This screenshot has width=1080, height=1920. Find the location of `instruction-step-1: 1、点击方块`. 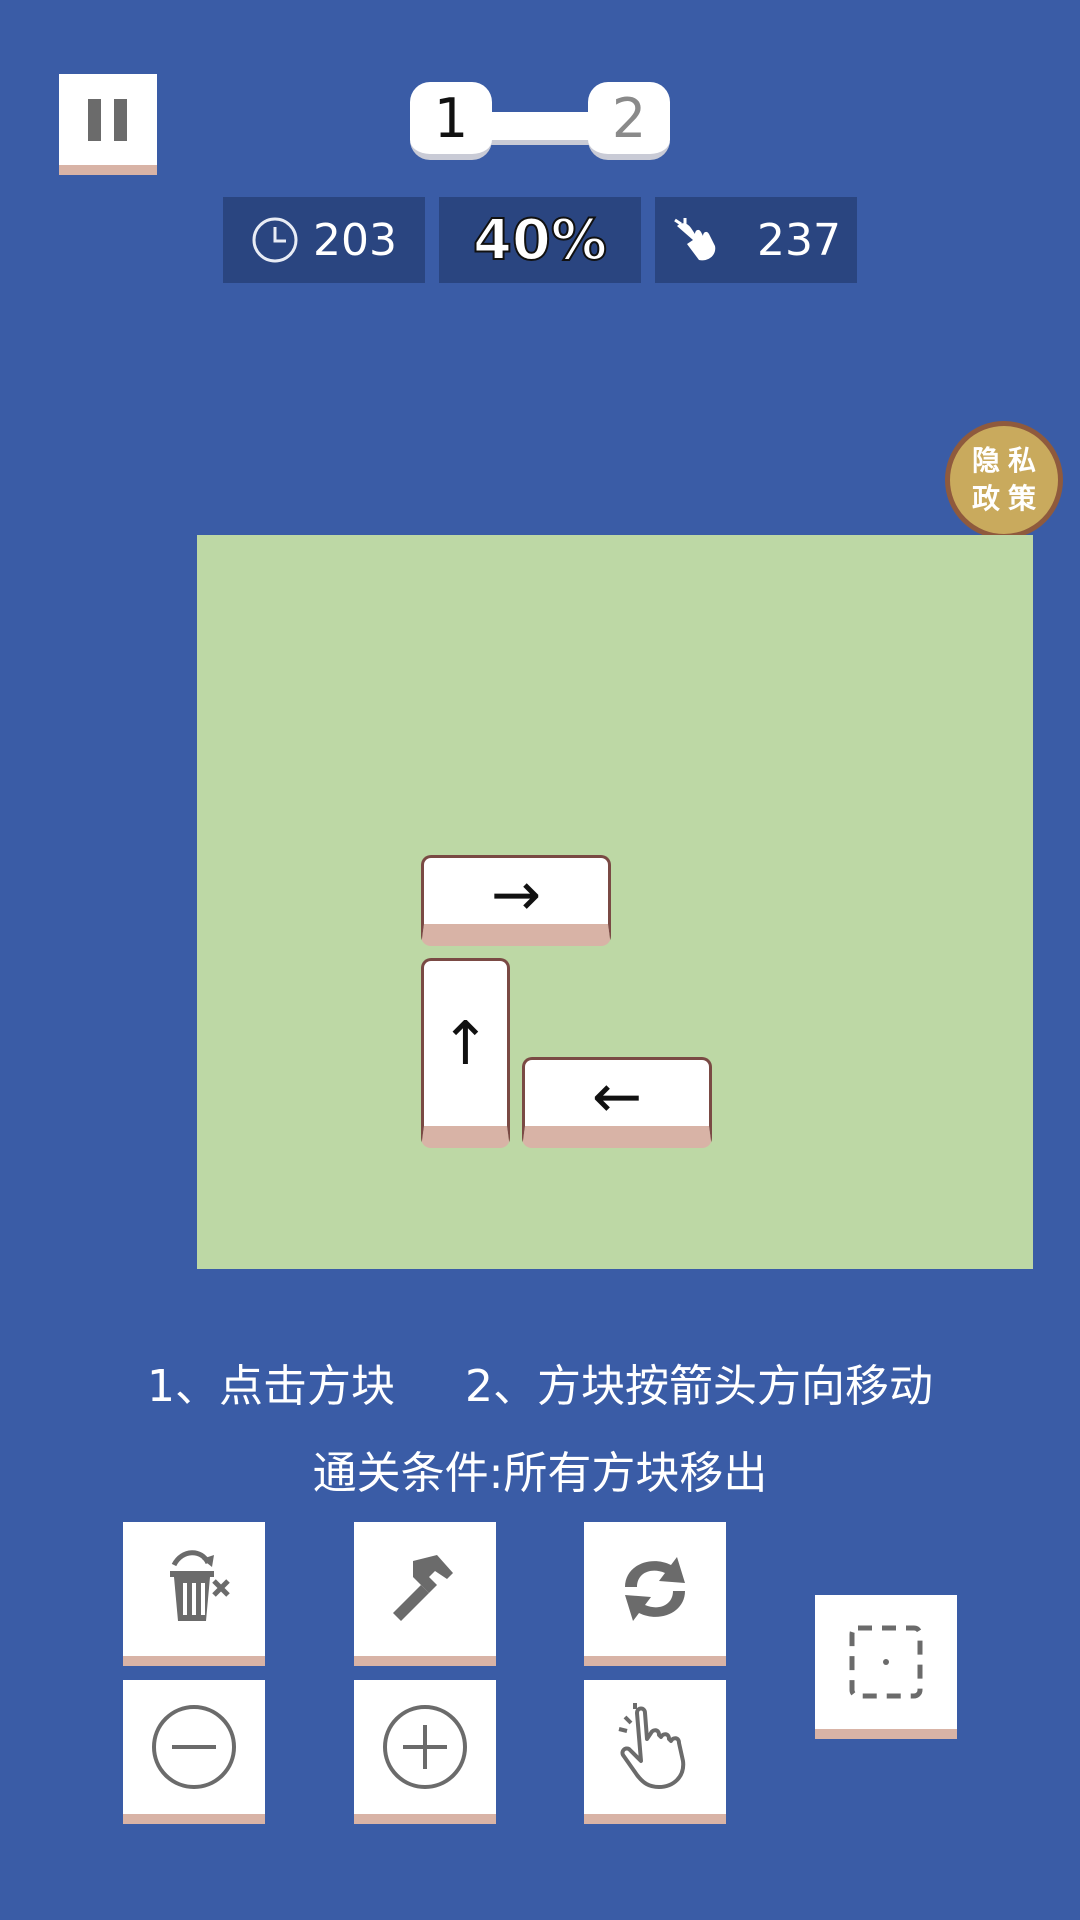

instruction-step-1: 1、点击方块 is located at coordinates (271, 1386).